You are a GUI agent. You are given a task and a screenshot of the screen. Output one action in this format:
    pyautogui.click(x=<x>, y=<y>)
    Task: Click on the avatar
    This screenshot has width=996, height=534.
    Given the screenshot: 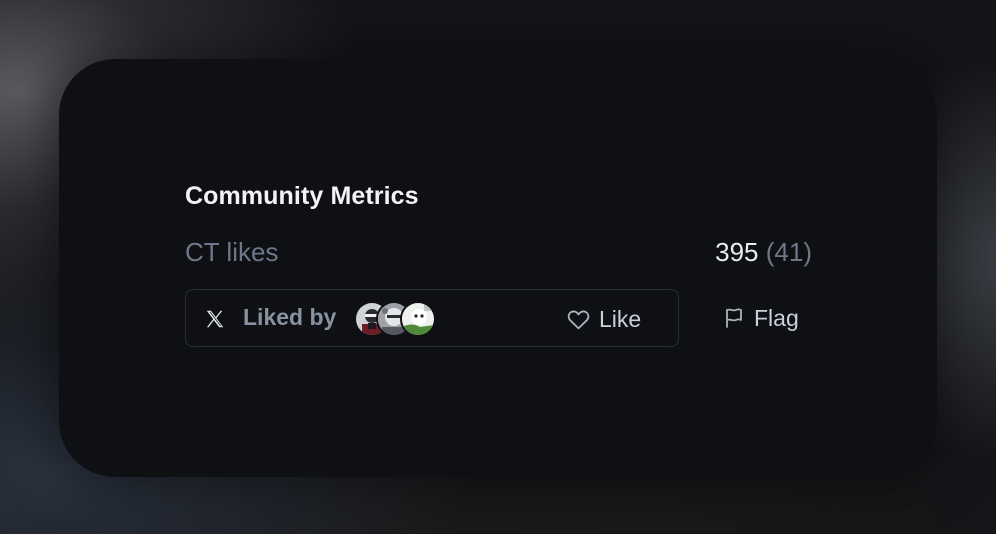 What is the action you would take?
    pyautogui.click(x=418, y=319)
    